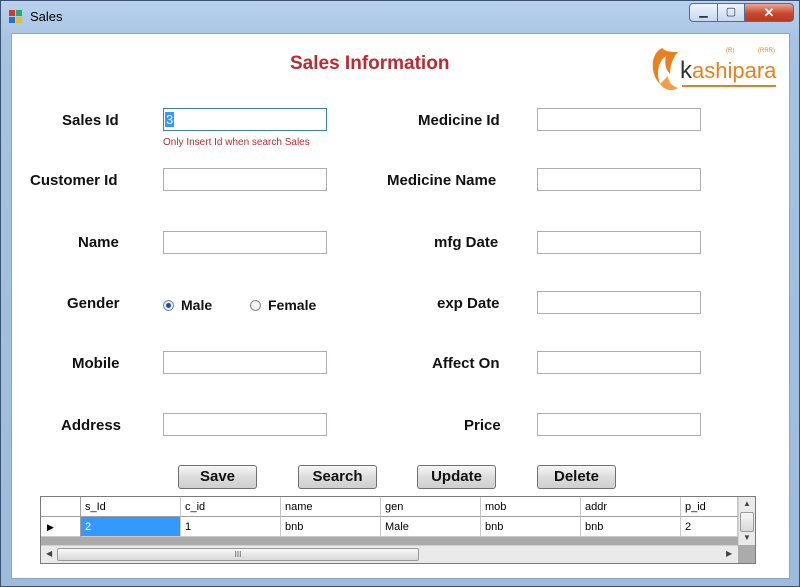 The height and width of the screenshot is (587, 800). I want to click on column-header: name, so click(331, 507).